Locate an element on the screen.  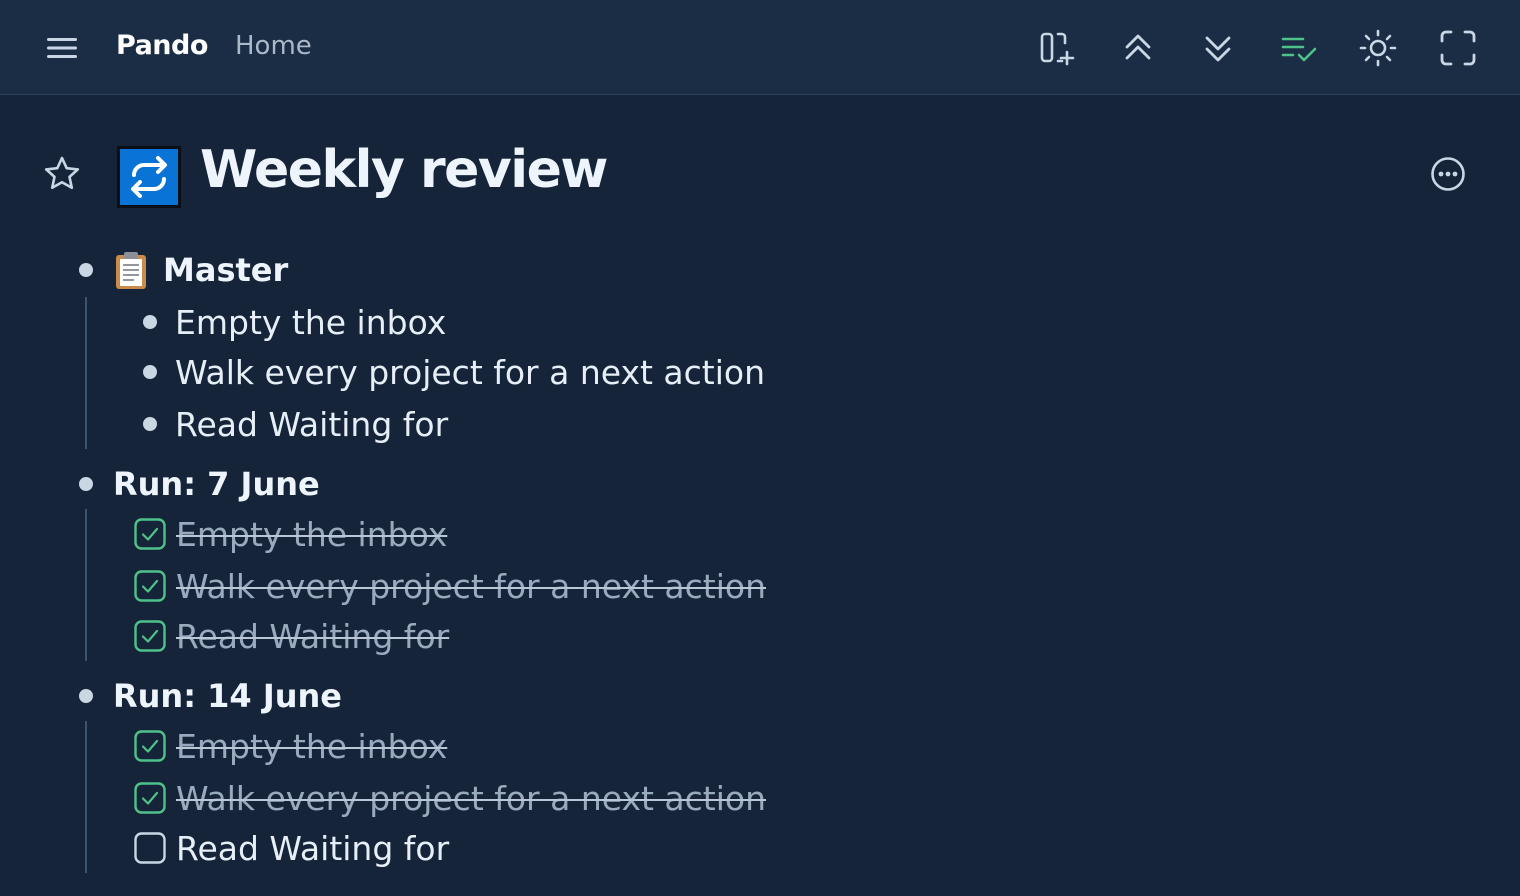
add-panel-button is located at coordinates (1058, 48).